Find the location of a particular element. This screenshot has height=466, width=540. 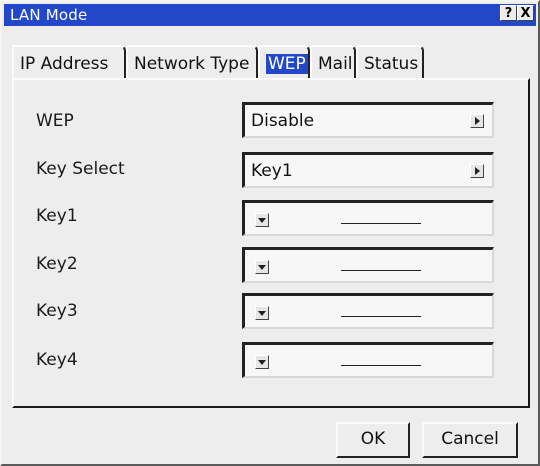

key3-field is located at coordinates (368, 311).